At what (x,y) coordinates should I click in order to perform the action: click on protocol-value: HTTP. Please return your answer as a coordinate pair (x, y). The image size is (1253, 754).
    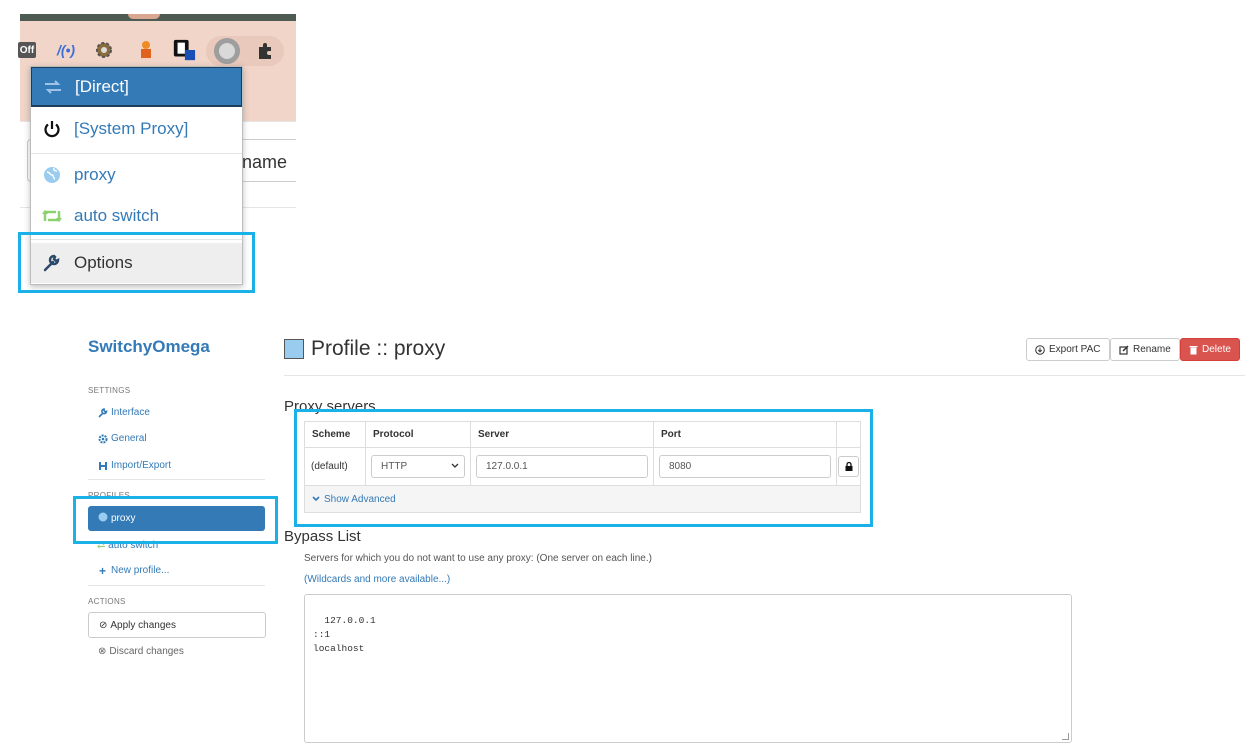
    Looking at the image, I should click on (394, 466).